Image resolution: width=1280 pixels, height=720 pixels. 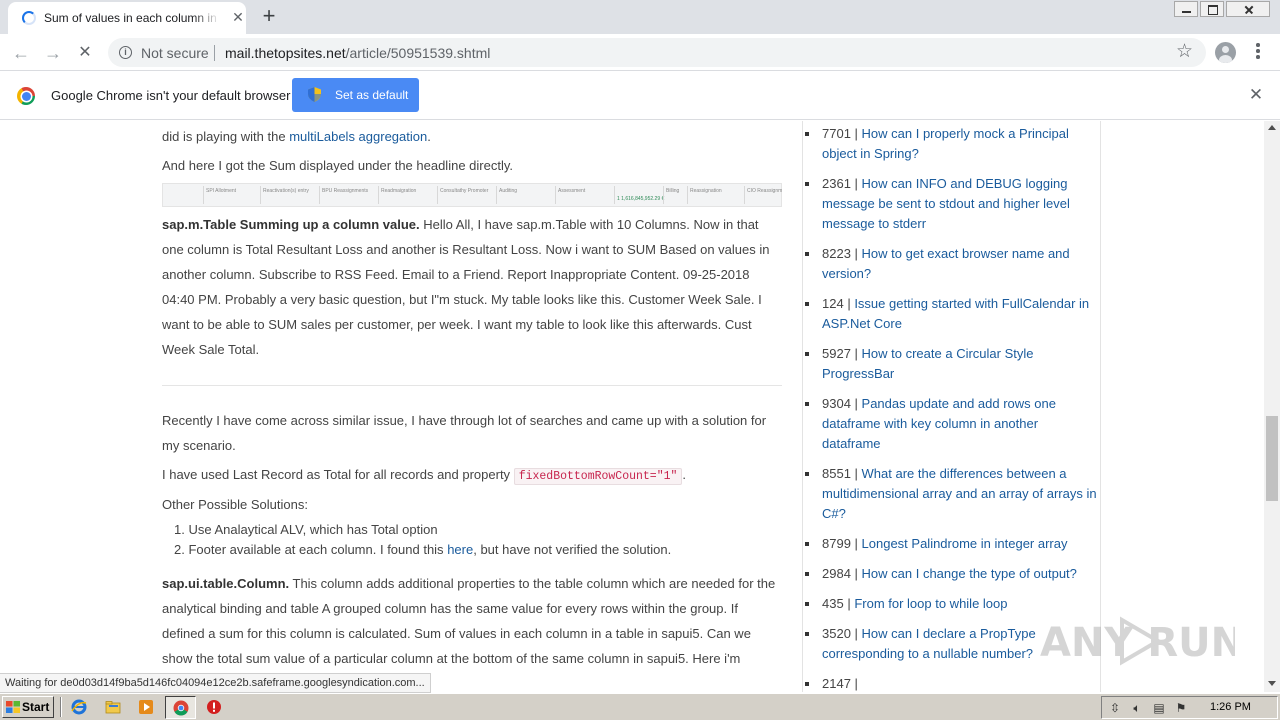 What do you see at coordinates (951, 683) in the screenshot?
I see `list-item: 2147 |` at bounding box center [951, 683].